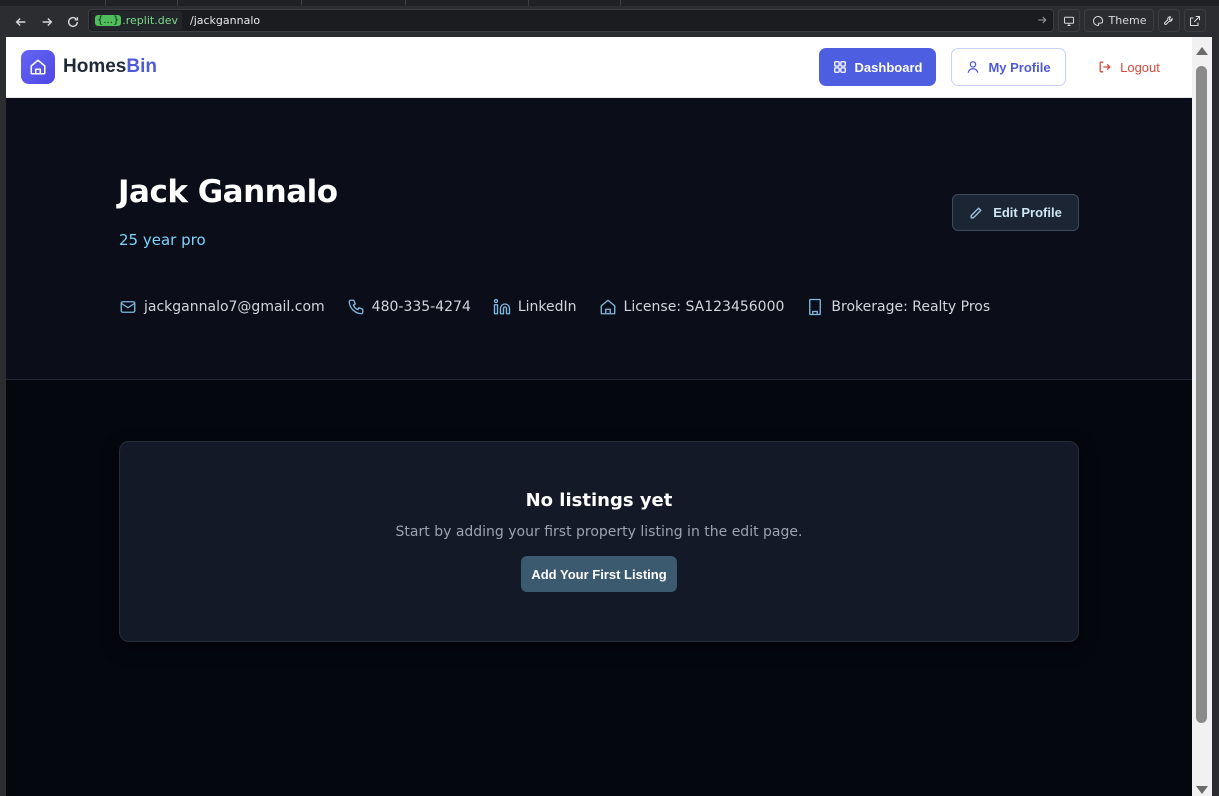 Image resolution: width=1219 pixels, height=796 pixels. I want to click on theme-label: Theme, so click(1127, 20).